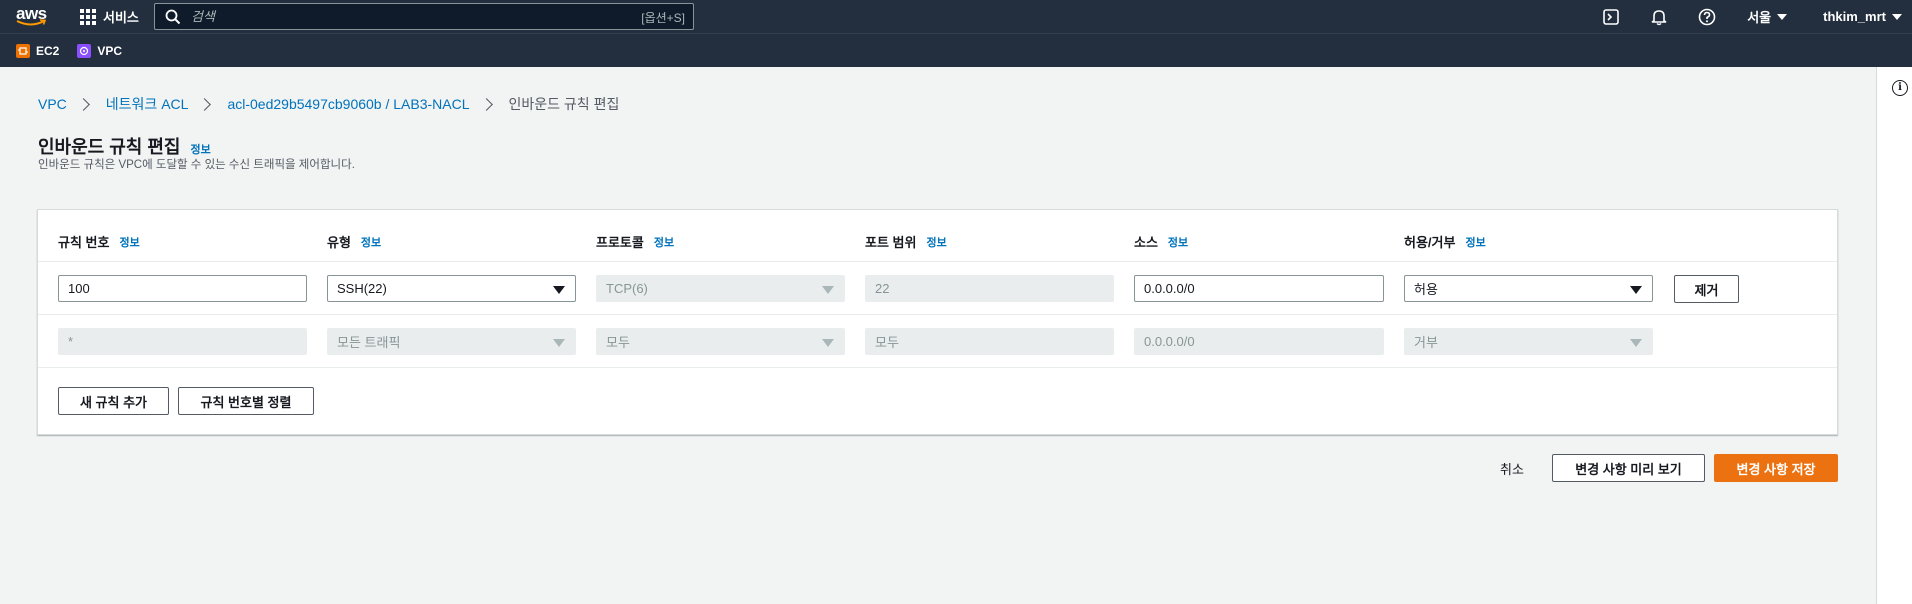 Image resolution: width=1912 pixels, height=604 pixels. I want to click on account-label: thkim_mrt, so click(1854, 16).